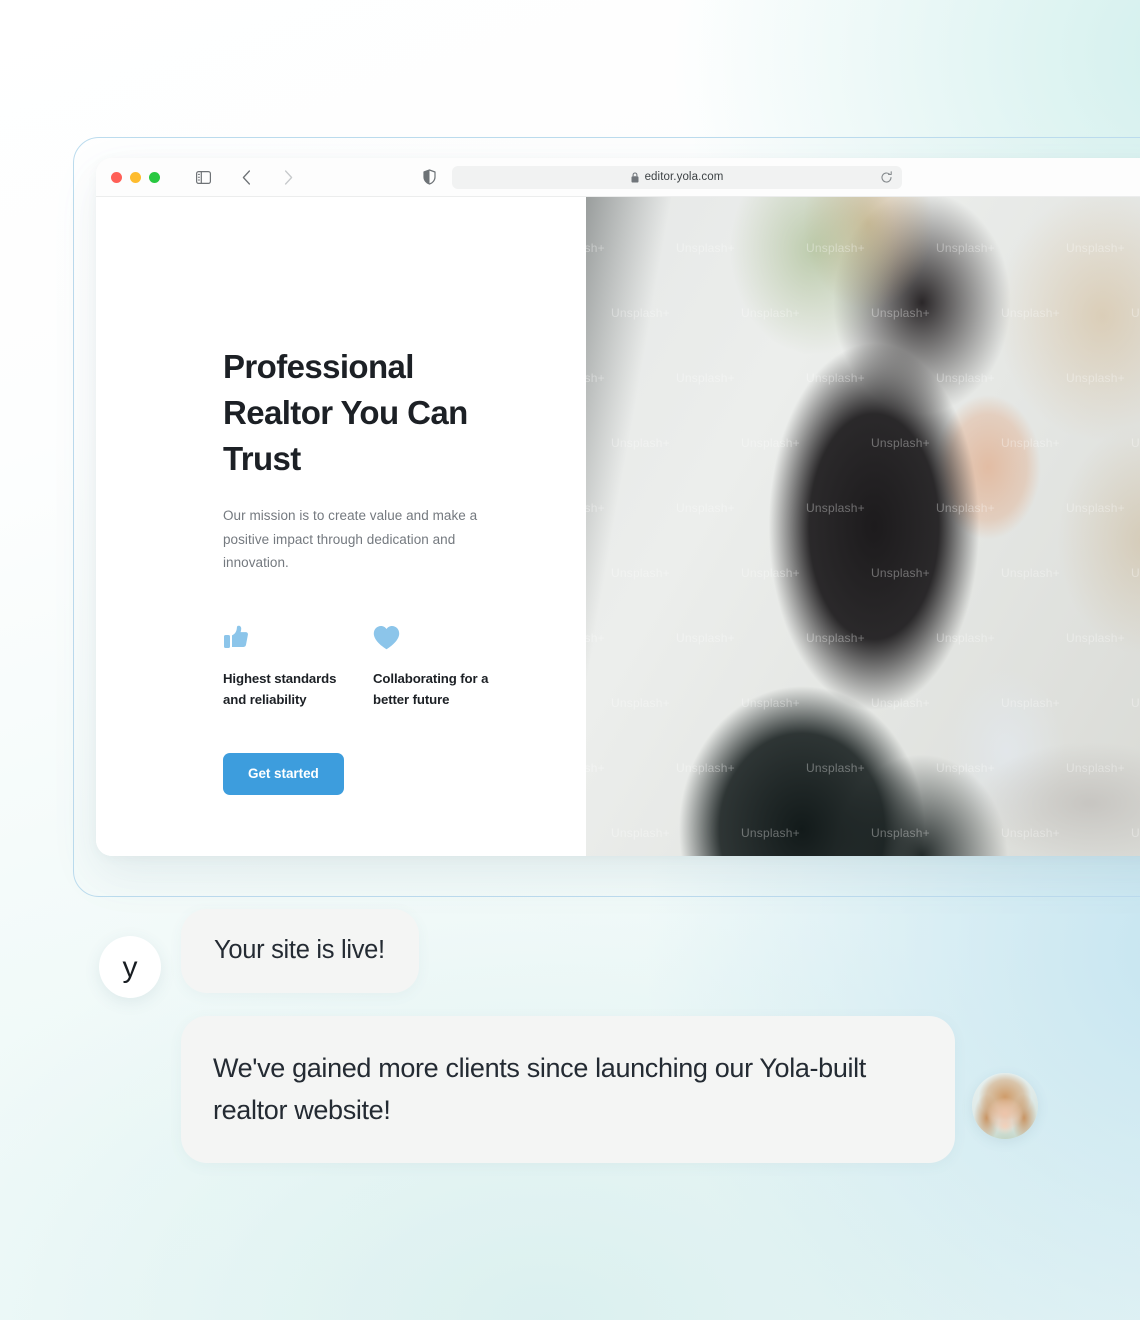  Describe the element at coordinates (684, 177) in the screenshot. I see `url-text: editor.yola.com` at that location.